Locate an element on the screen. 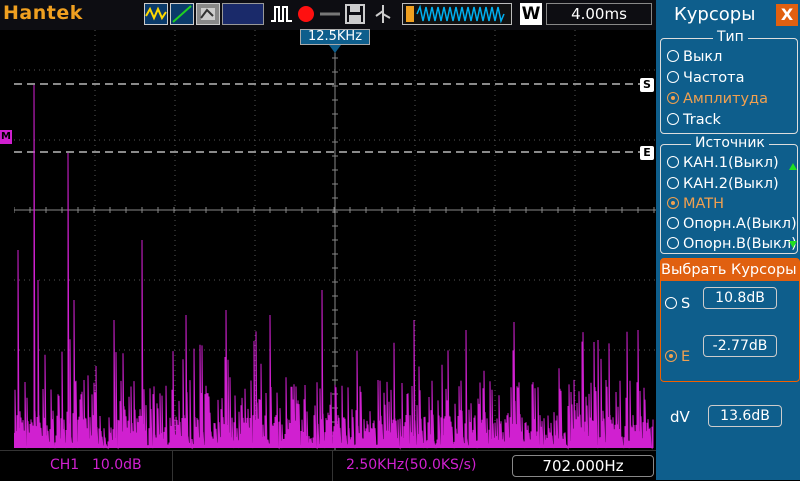 The height and width of the screenshot is (481, 800). type-option-amplitude: Амплитуда is located at coordinates (717, 99).